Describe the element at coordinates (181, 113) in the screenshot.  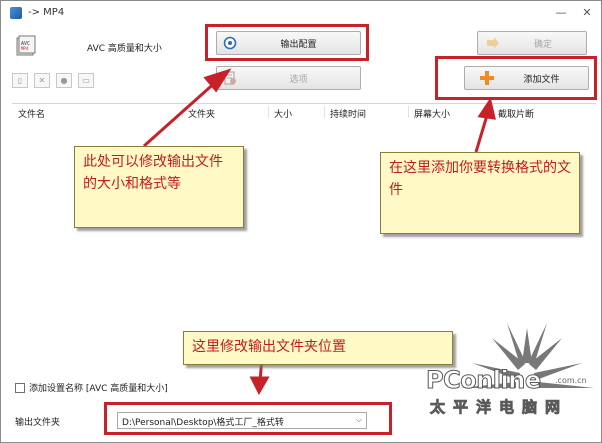
I see `arrow-to-output-settings` at that location.